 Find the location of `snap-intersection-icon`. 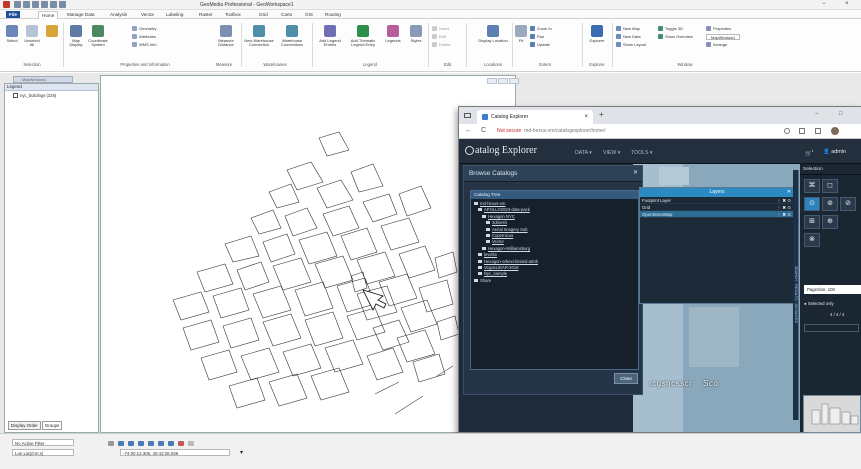

snap-intersection-icon is located at coordinates (161, 443).